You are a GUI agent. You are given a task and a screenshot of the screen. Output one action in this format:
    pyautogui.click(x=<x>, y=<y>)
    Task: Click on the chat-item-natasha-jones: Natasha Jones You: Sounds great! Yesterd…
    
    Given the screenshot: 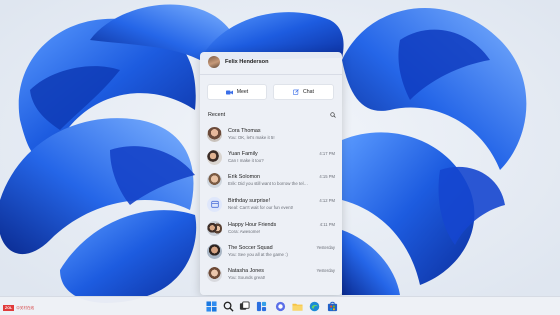 What is the action you would take?
    pyautogui.click(x=272, y=274)
    